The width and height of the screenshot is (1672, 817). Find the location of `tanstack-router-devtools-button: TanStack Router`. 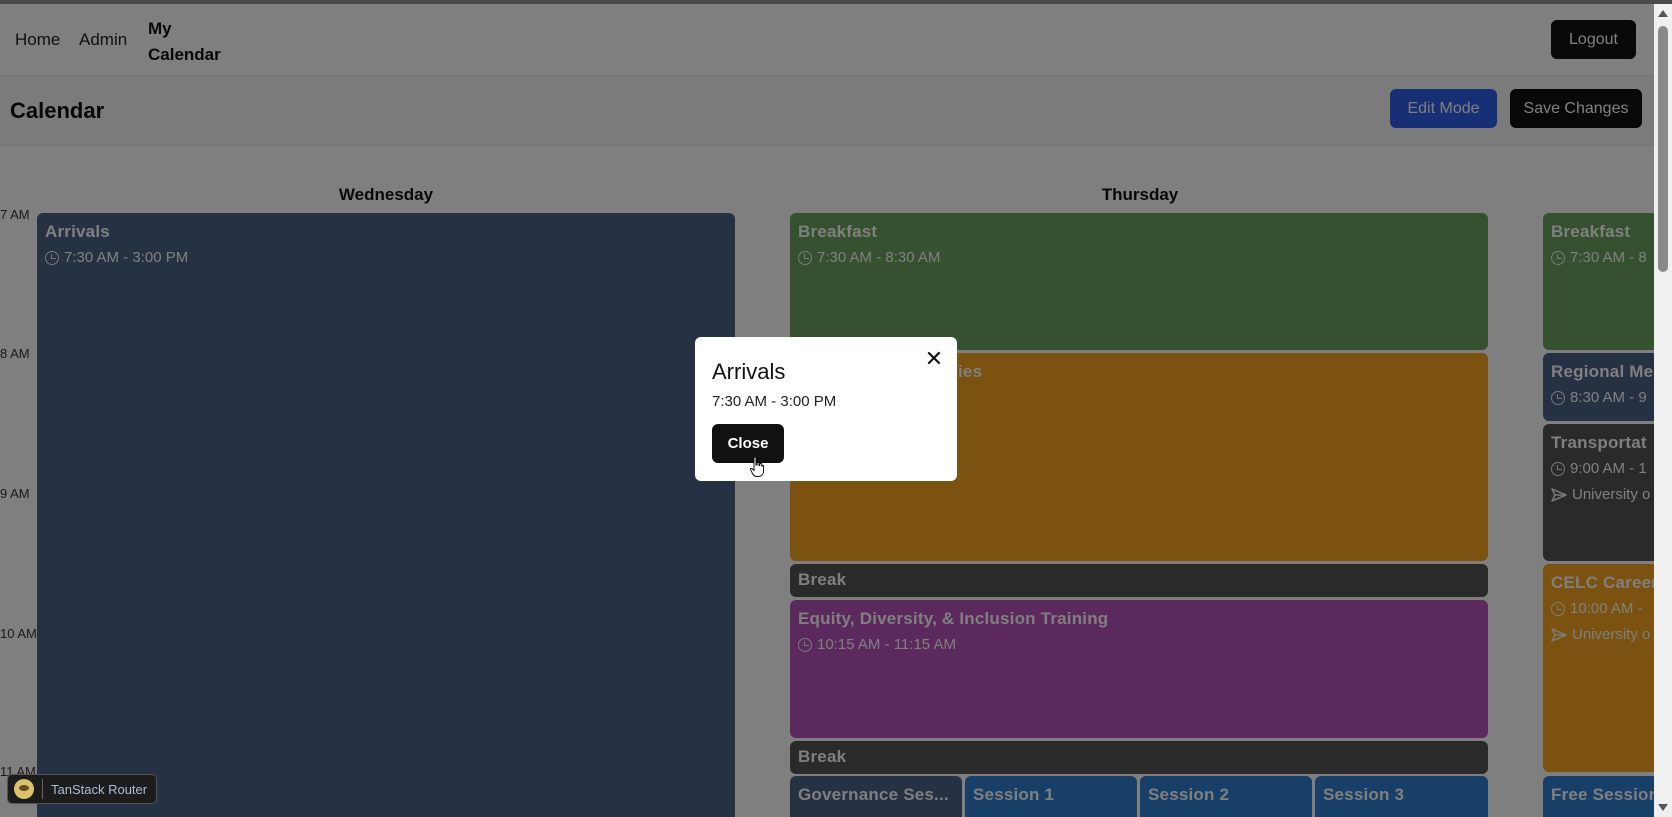

tanstack-router-devtools-button: TanStack Router is located at coordinates (82, 789).